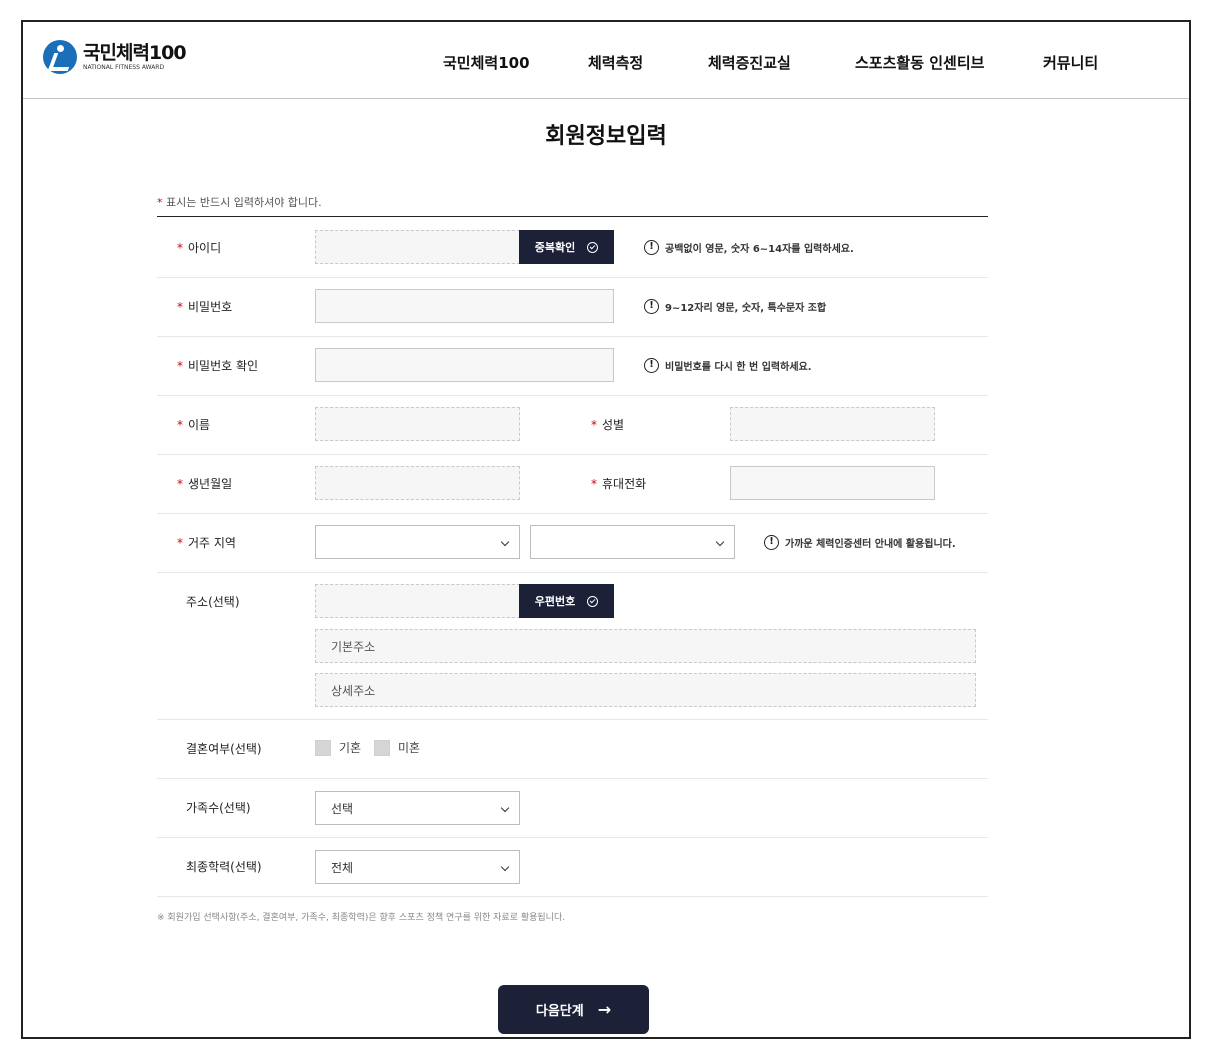 The width and height of the screenshot is (1219, 1061). What do you see at coordinates (135, 52) in the screenshot?
I see `logo-text: 국민체력100` at bounding box center [135, 52].